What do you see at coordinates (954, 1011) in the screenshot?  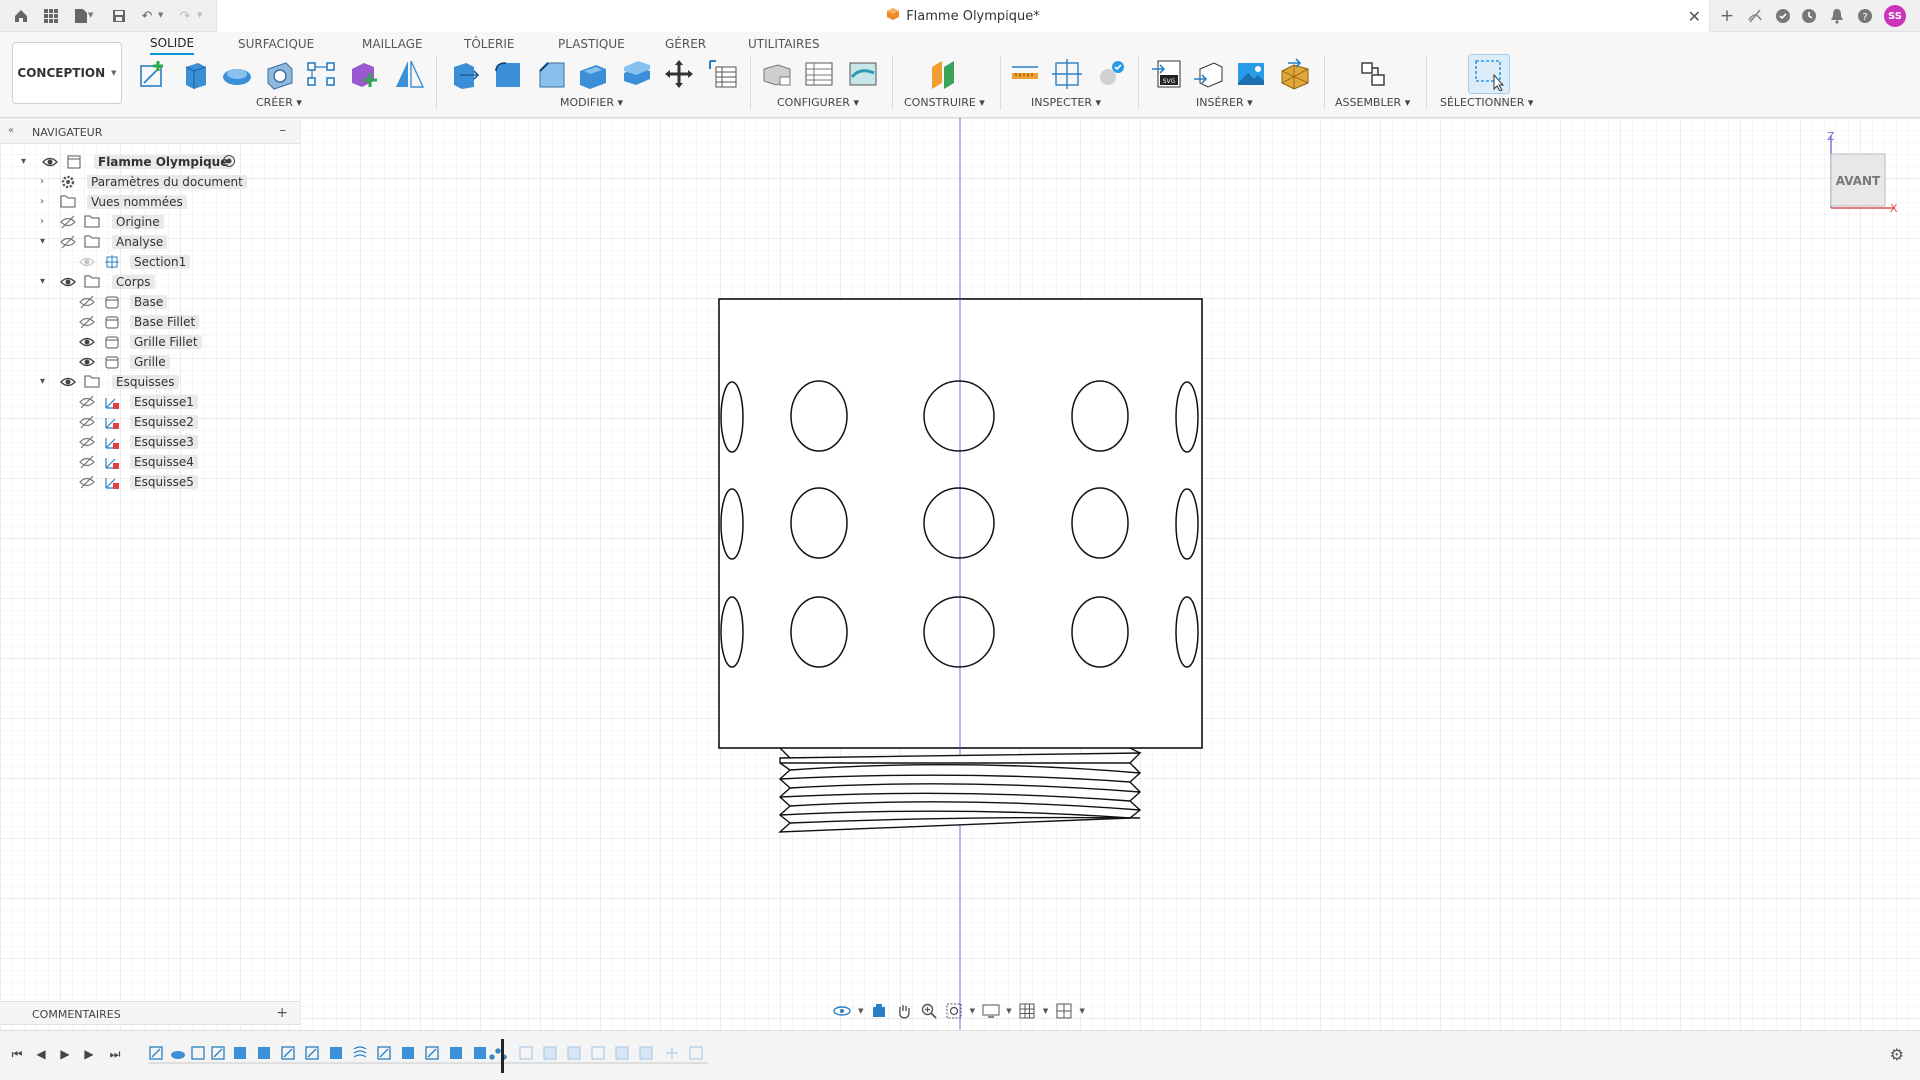 I see `zoom-window-icon` at bounding box center [954, 1011].